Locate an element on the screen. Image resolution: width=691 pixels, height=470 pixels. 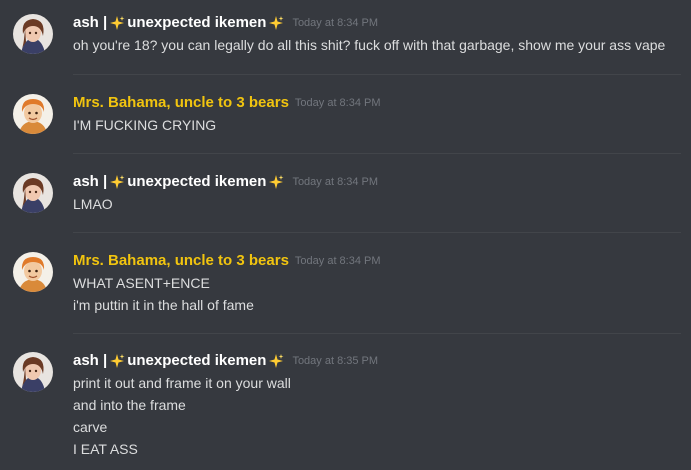
message-content: I'M FUCKING CRYING is located at coordinates (144, 125).